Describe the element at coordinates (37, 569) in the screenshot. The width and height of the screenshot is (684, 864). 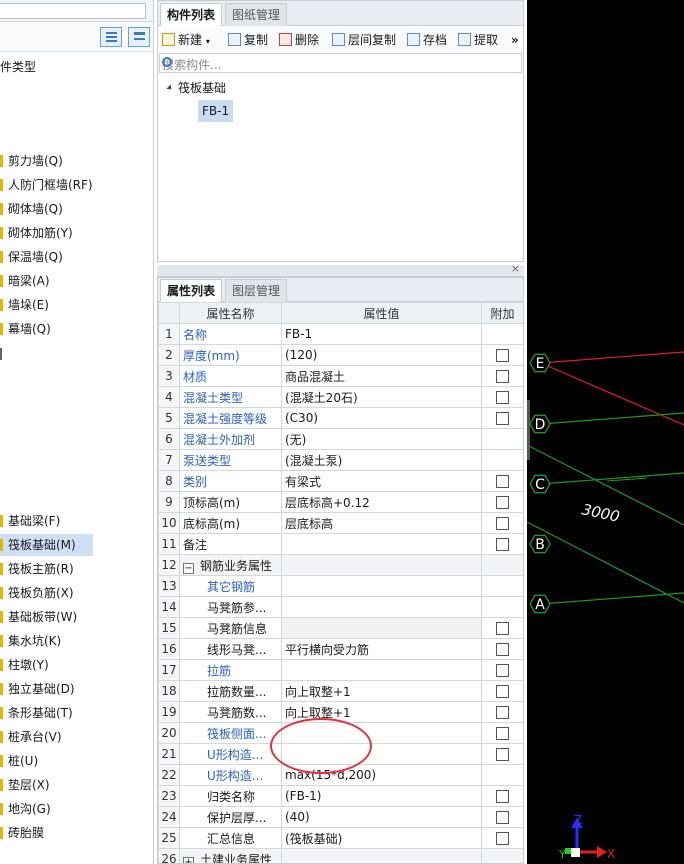
I see `nav-item: 筏板主筋(R)` at that location.